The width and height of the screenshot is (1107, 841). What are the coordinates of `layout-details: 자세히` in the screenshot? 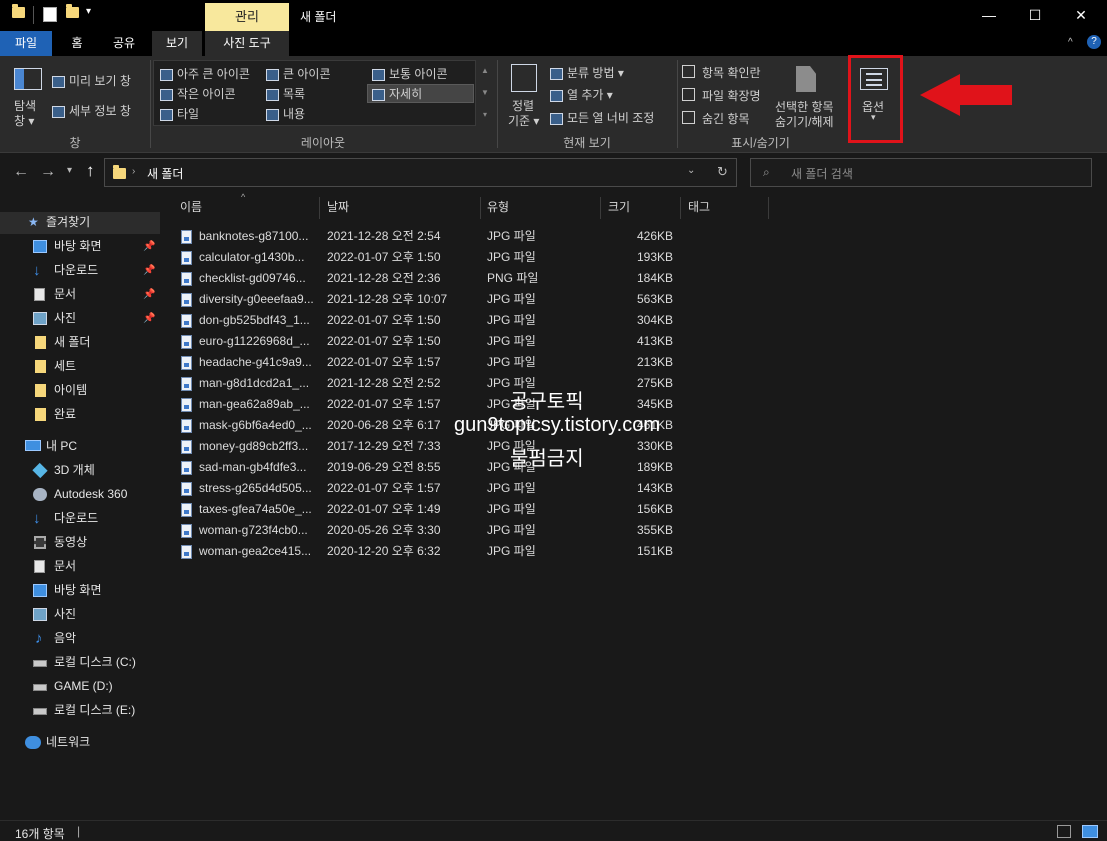 It's located at (397, 93).